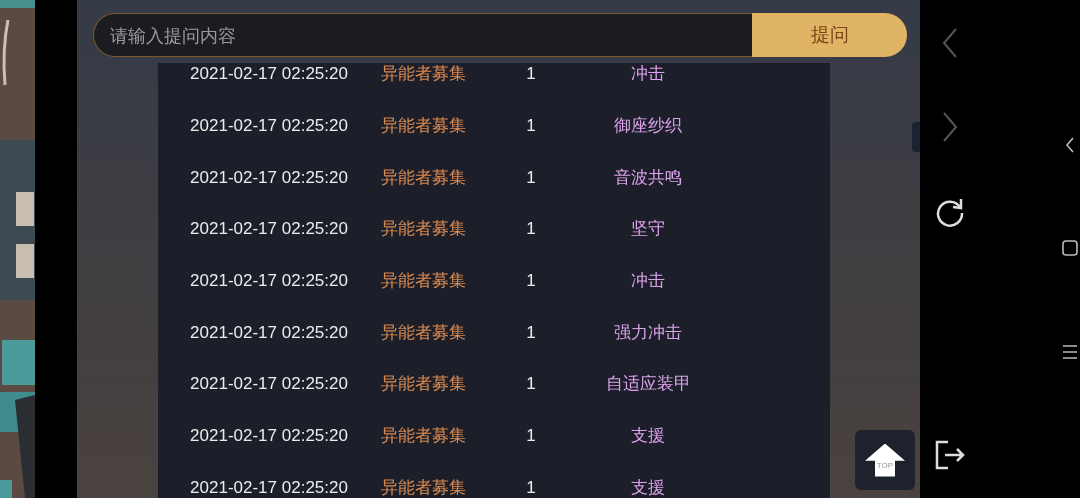 This screenshot has height=498, width=1080. Describe the element at coordinates (648, 332) in the screenshot. I see `table-cell-text: 强力冲击` at that location.